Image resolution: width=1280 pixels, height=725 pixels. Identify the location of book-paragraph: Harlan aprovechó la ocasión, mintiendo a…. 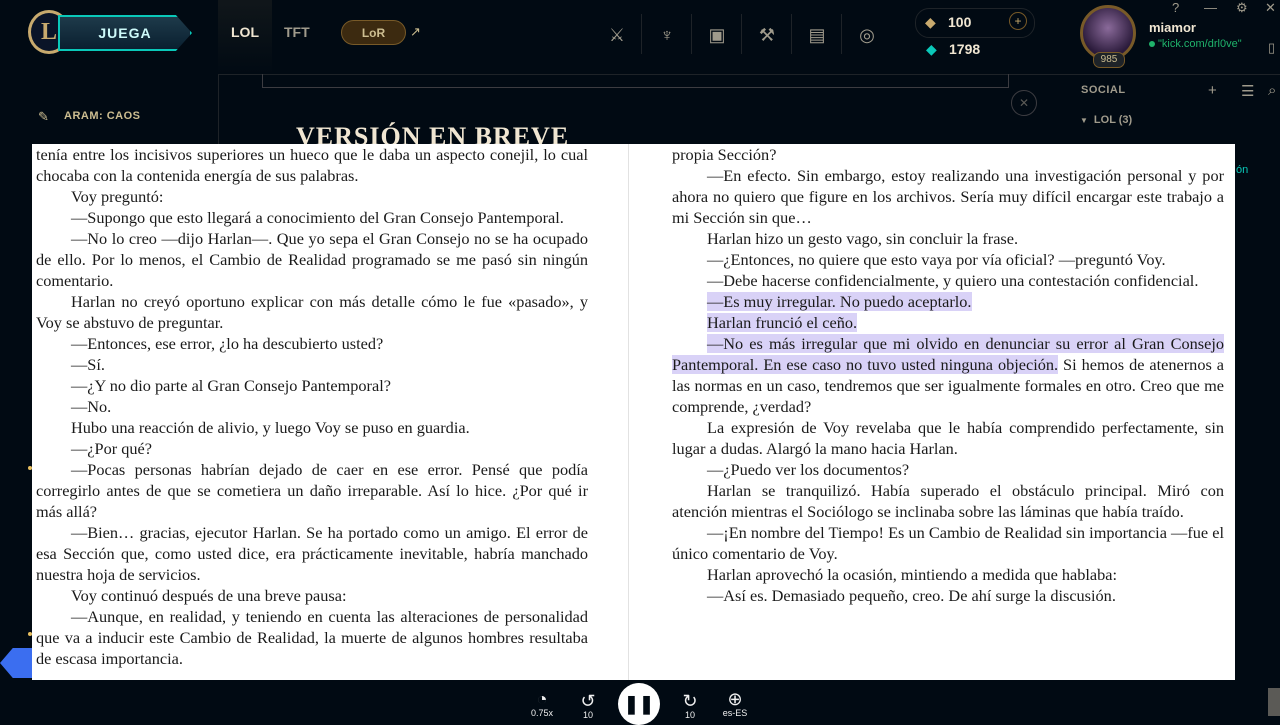
(948, 574).